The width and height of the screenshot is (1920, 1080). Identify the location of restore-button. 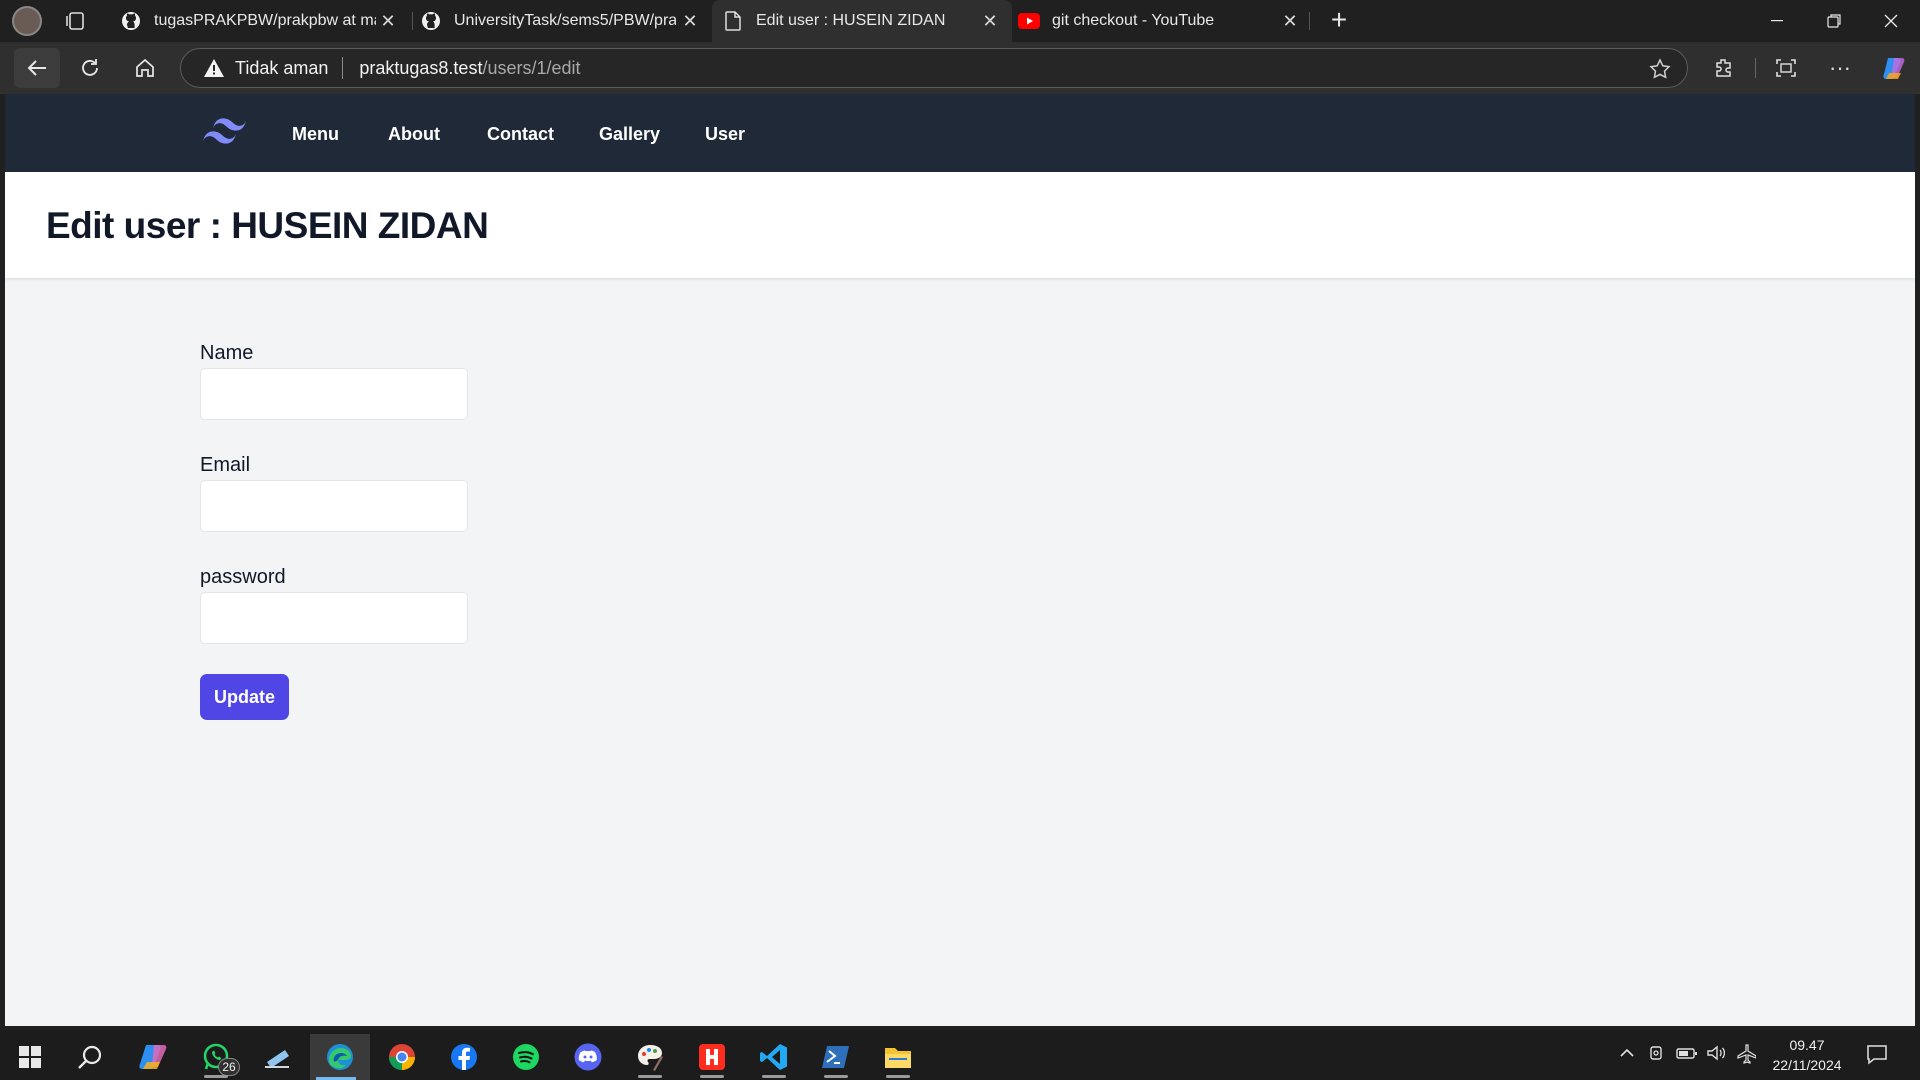
(1834, 21).